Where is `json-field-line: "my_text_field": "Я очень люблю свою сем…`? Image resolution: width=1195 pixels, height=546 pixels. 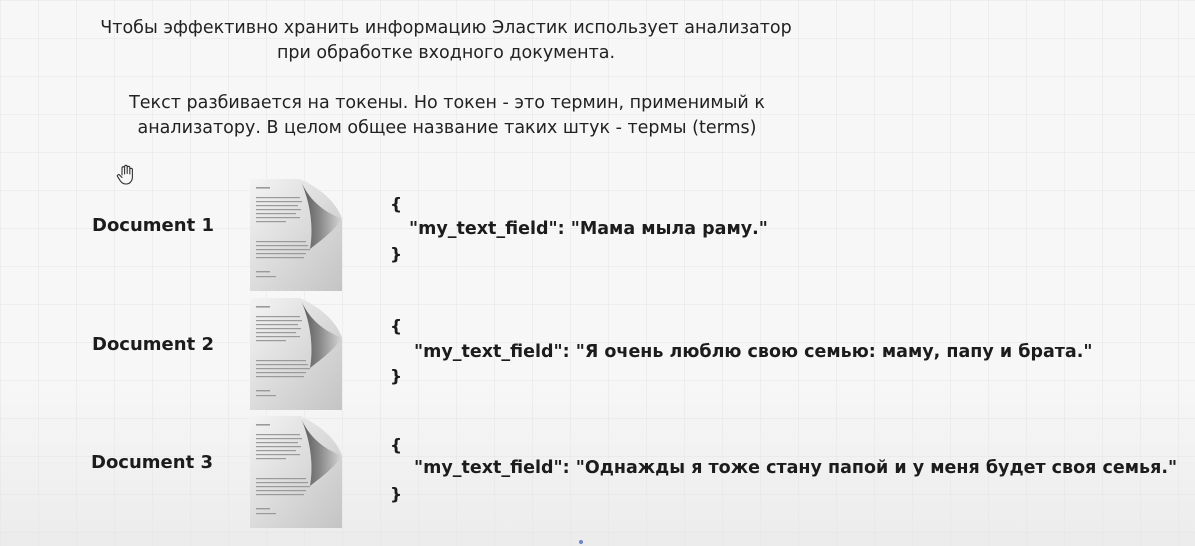
json-field-line: "my_text_field": "Я очень люблю свою сем… is located at coordinates (753, 352).